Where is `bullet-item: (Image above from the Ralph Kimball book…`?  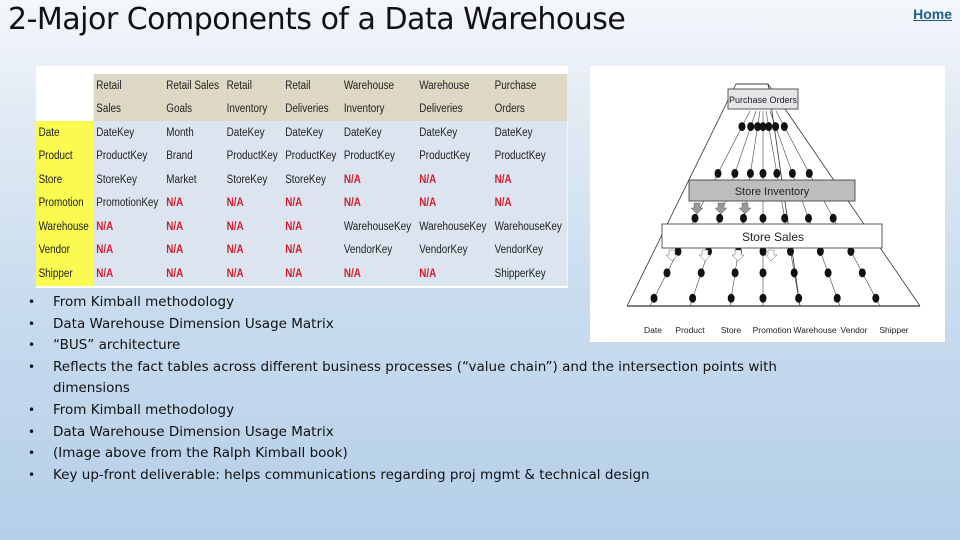 bullet-item: (Image above from the Ralph Kimball book… is located at coordinates (437, 454).